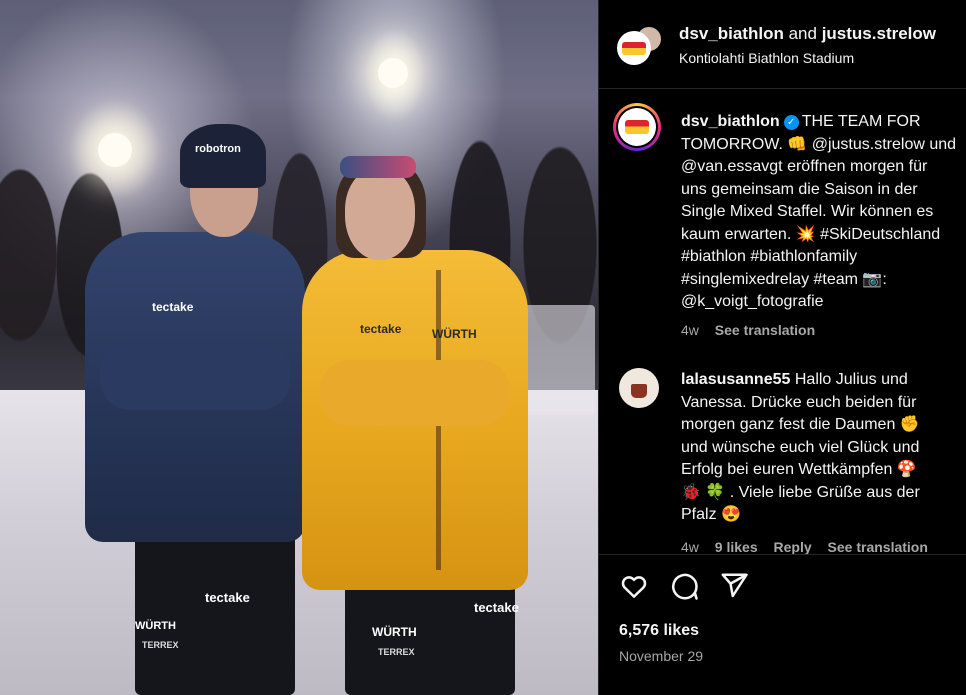 Image resolution: width=966 pixels, height=695 pixels. What do you see at coordinates (380, 214) in the screenshot?
I see `athlete-right-face` at bounding box center [380, 214].